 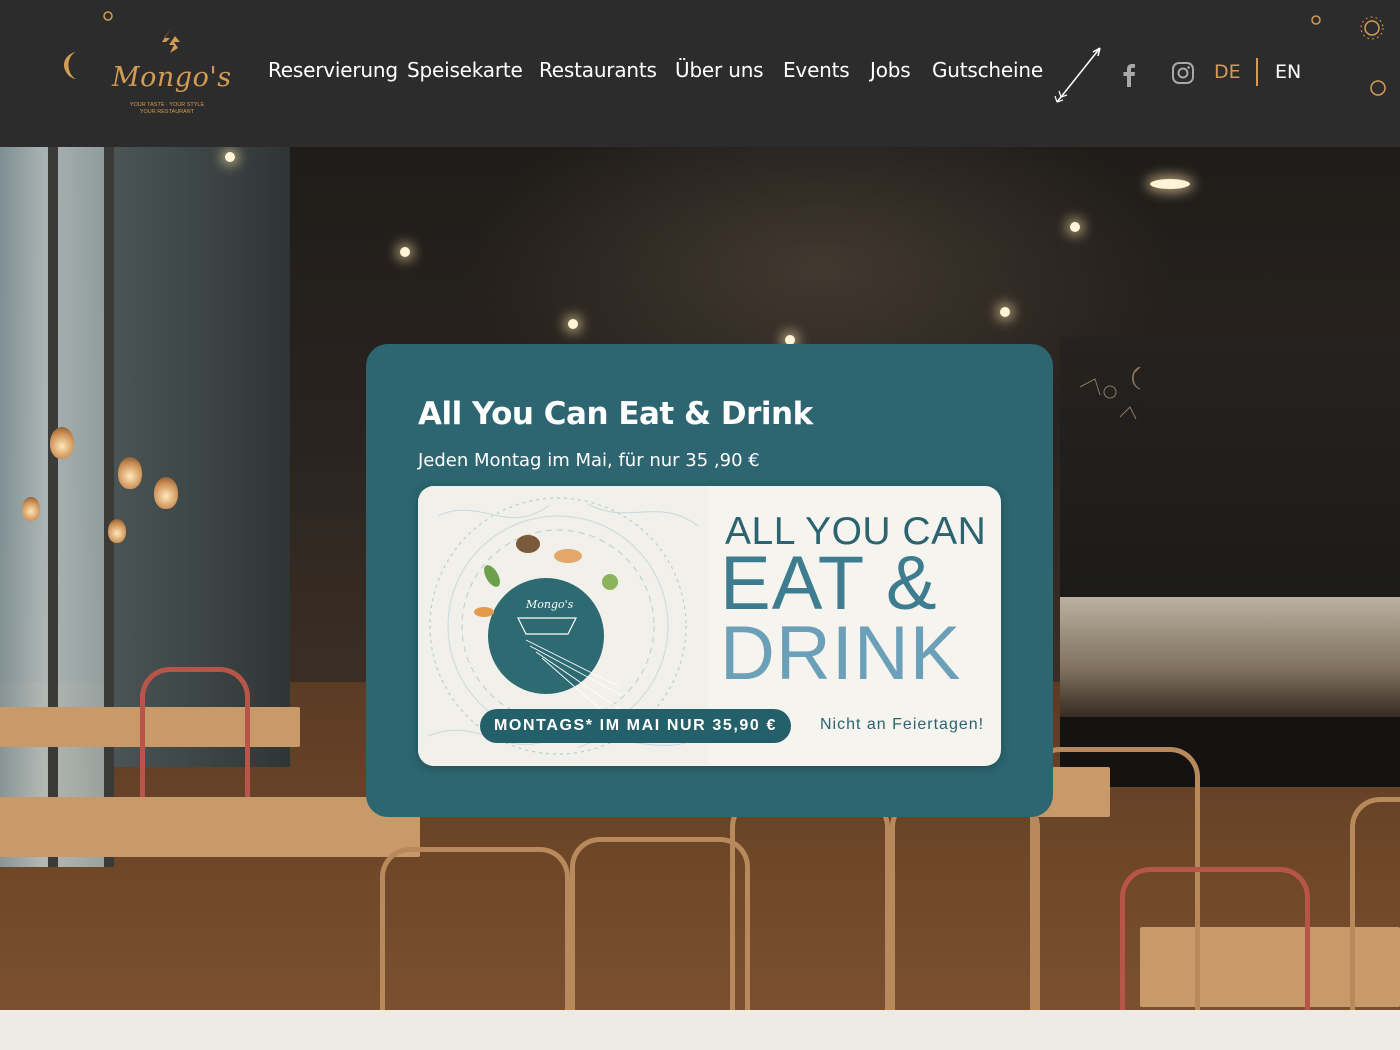 I want to click on nav-ueber-uns: Über uns, so click(x=719, y=70).